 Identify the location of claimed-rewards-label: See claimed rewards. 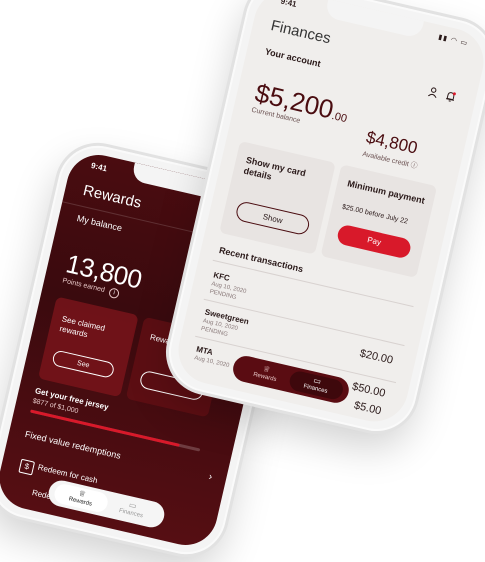
(82, 327).